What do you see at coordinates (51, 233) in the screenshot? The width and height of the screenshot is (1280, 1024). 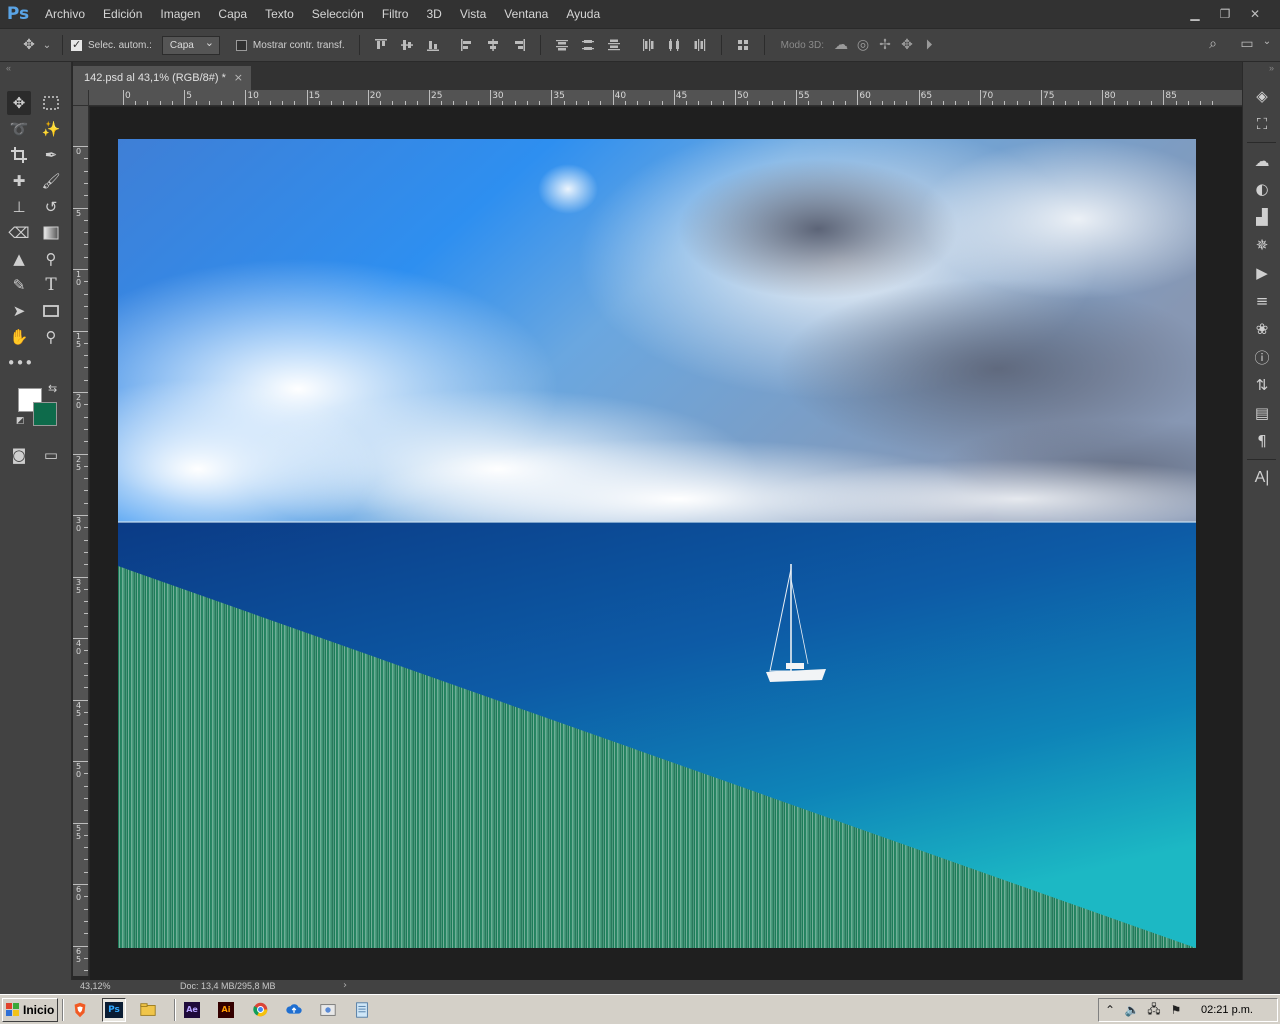 I see `gradient-tool-icon` at bounding box center [51, 233].